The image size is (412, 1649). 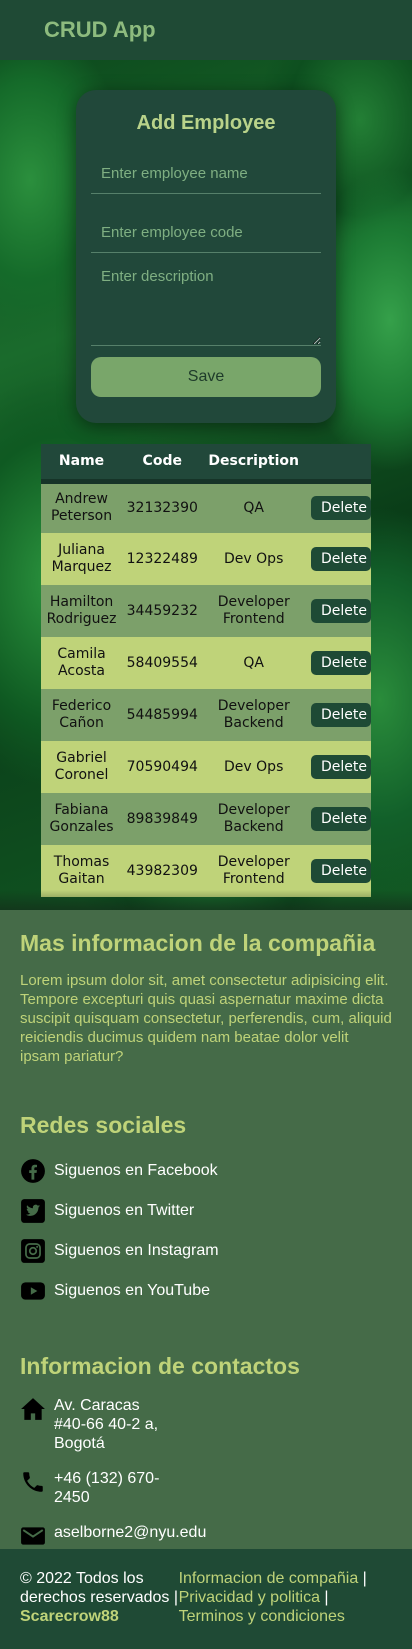 I want to click on cell-code: 58409554, so click(x=162, y=663).